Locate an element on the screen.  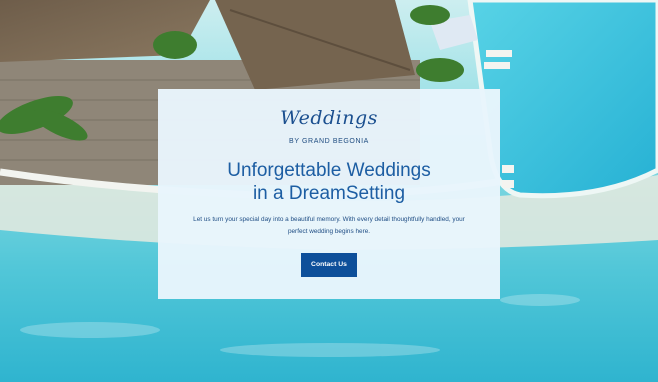
logo-subtitle: BY GRAND BEGONIA is located at coordinates (329, 141).